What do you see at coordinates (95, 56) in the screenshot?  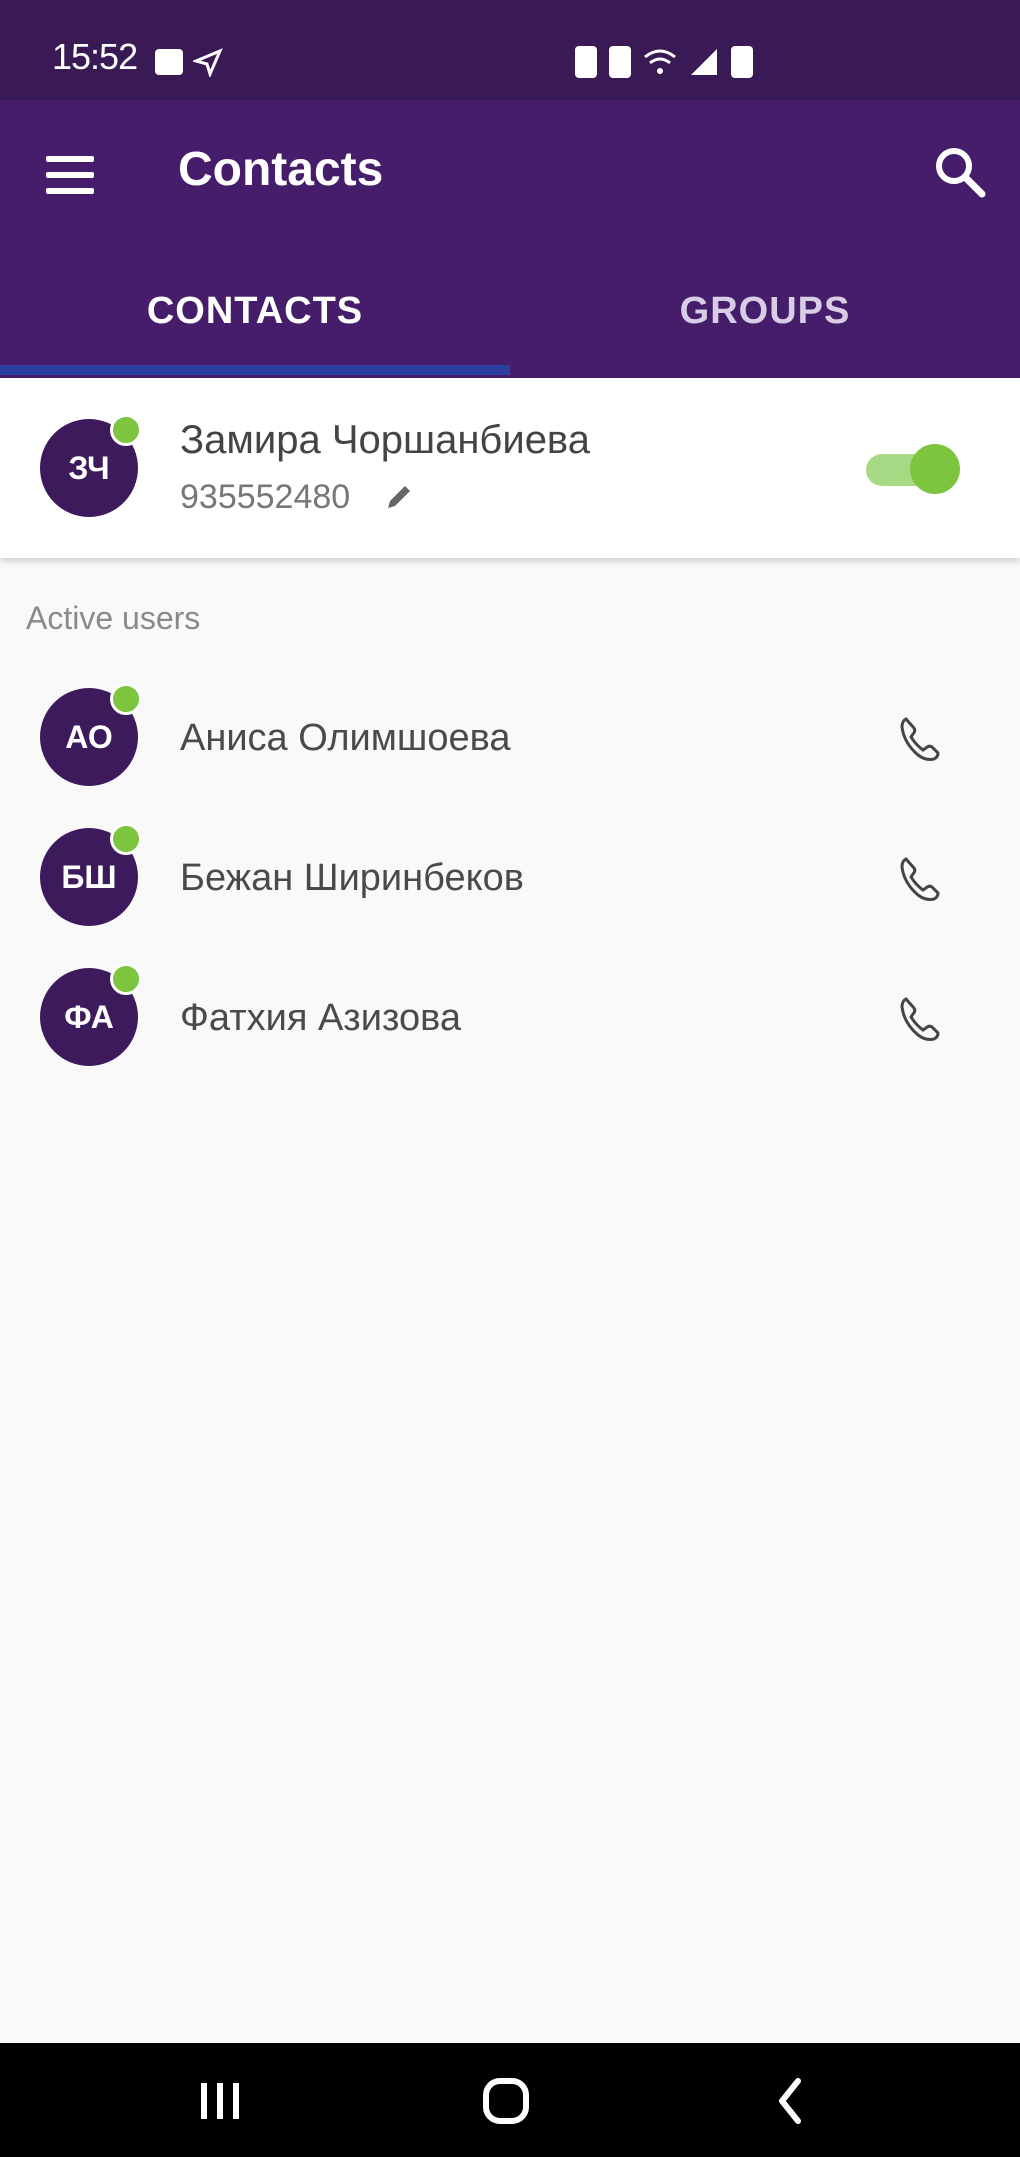 I see `status-time: 15:52` at bounding box center [95, 56].